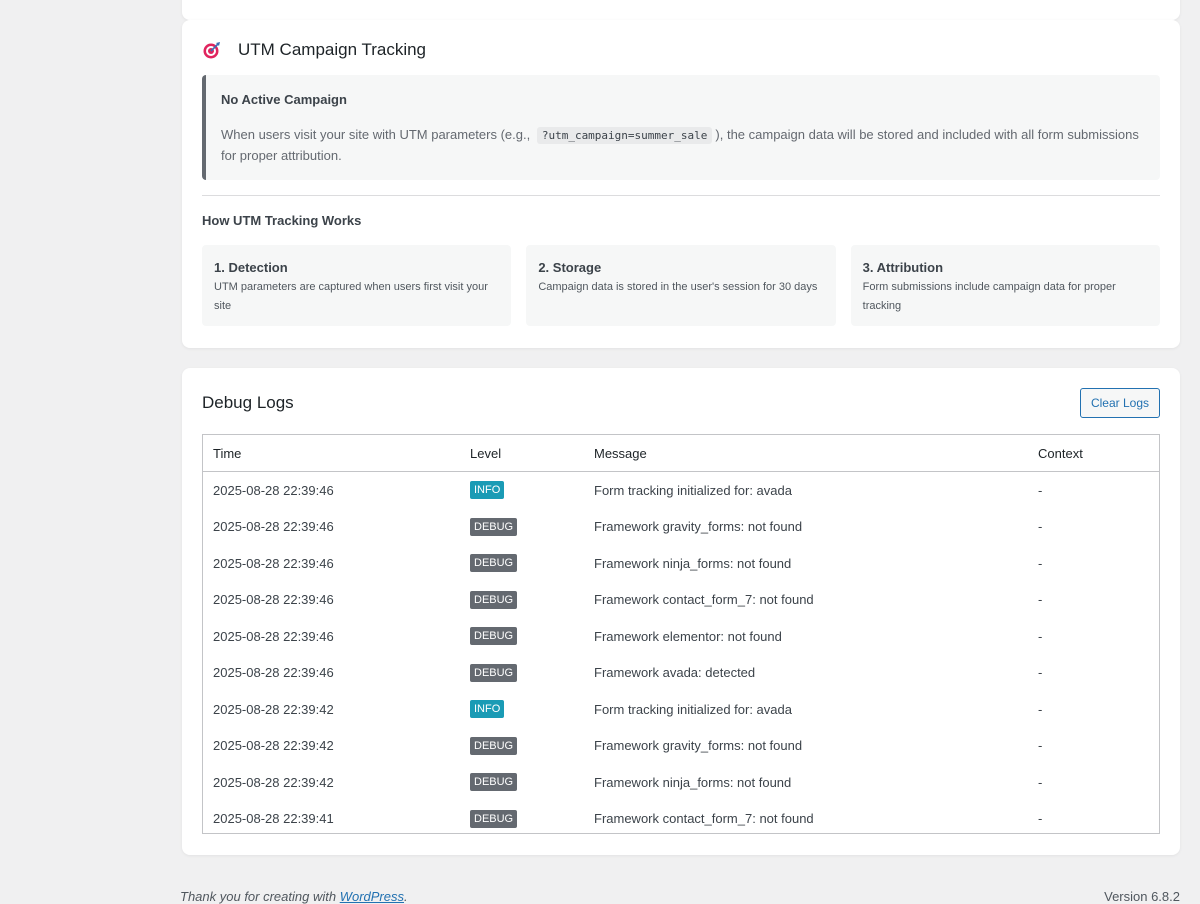  What do you see at coordinates (806, 453) in the screenshot?
I see `col-message: Message` at bounding box center [806, 453].